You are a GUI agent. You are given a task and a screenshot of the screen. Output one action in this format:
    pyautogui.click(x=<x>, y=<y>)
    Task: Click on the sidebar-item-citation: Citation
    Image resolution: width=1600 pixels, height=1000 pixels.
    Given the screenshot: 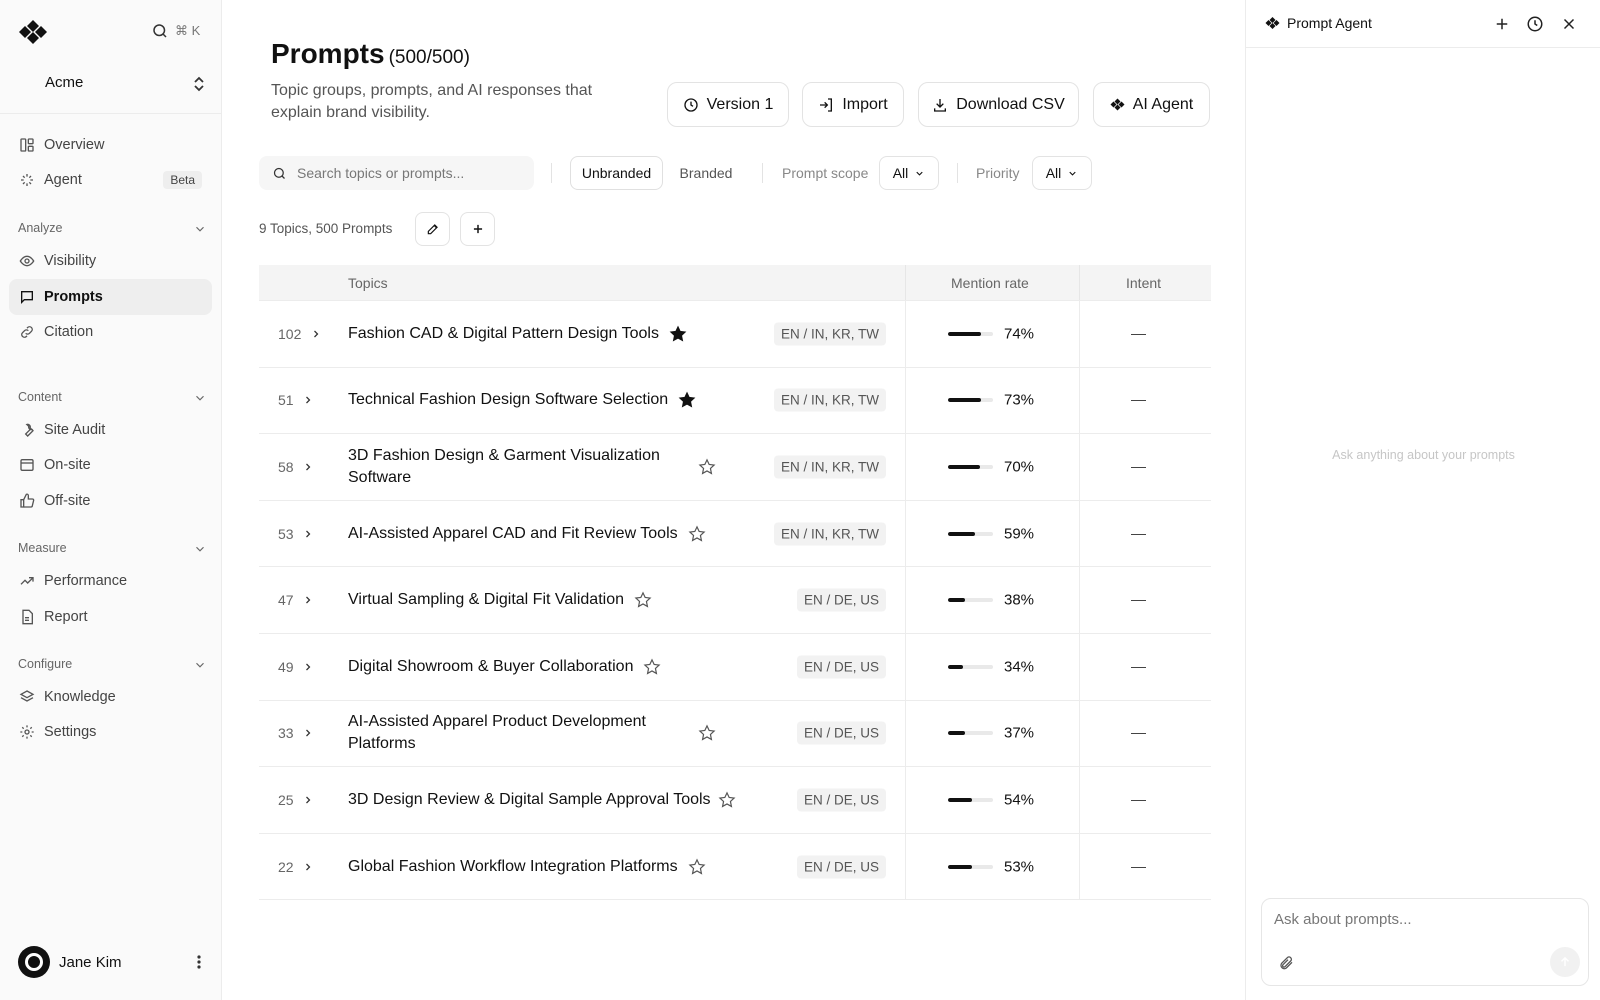 What is the action you would take?
    pyautogui.click(x=110, y=332)
    